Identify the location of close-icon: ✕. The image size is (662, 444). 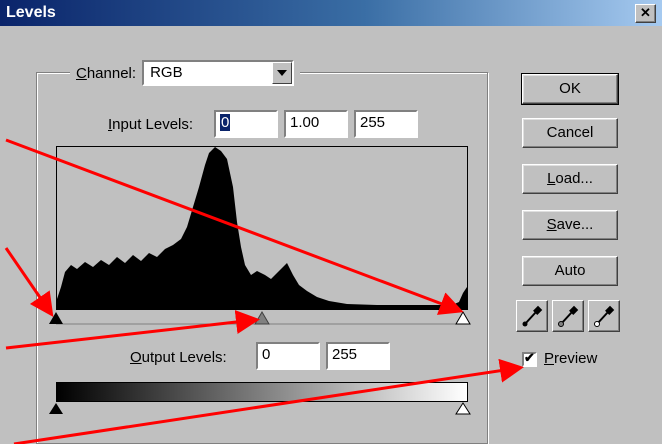
(645, 12).